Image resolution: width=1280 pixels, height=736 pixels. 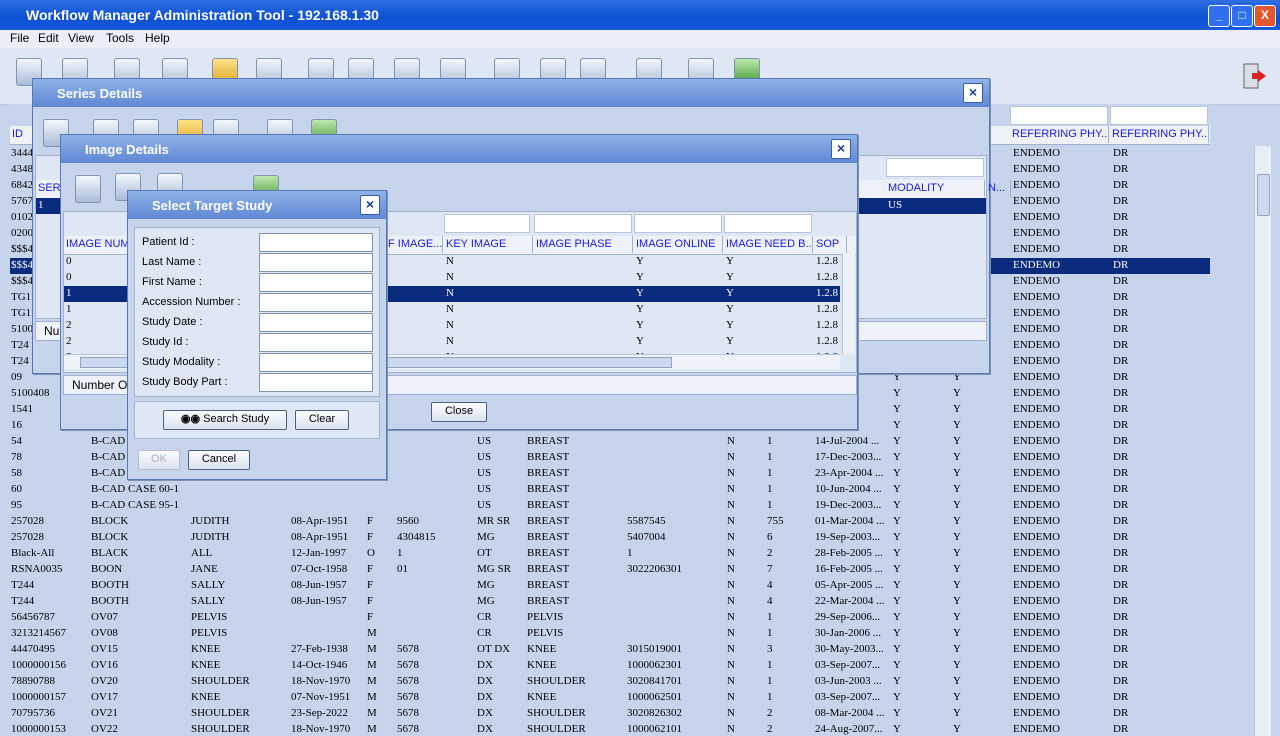 What do you see at coordinates (1265, 16) in the screenshot?
I see `close-button: X` at bounding box center [1265, 16].